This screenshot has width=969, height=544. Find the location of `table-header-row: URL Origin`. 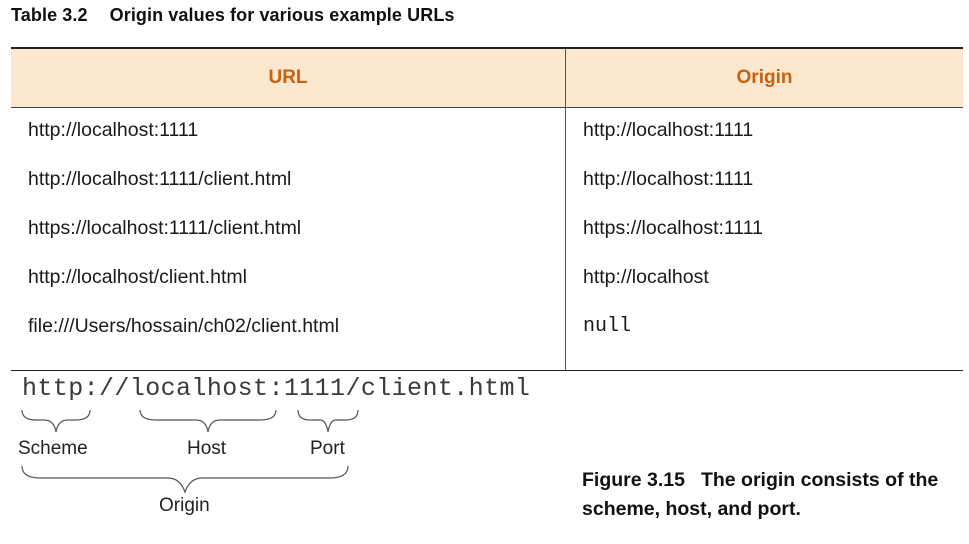

table-header-row: URL Origin is located at coordinates (487, 78).